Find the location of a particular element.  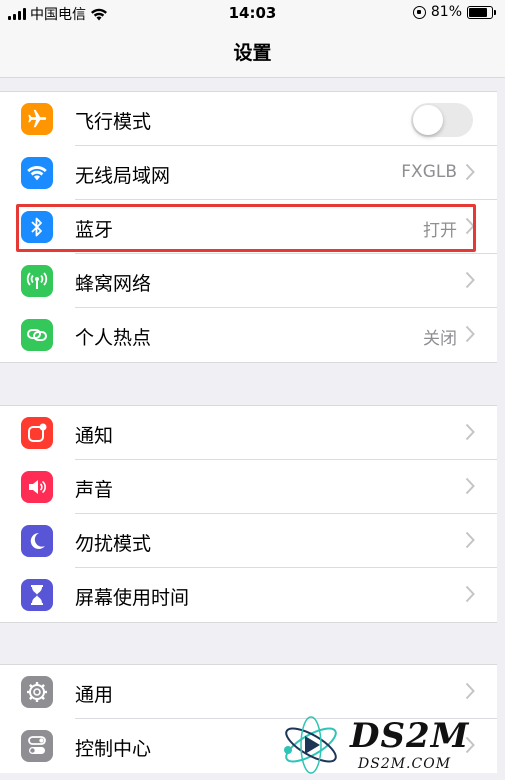

row-sounds: 声音 is located at coordinates (248, 487).